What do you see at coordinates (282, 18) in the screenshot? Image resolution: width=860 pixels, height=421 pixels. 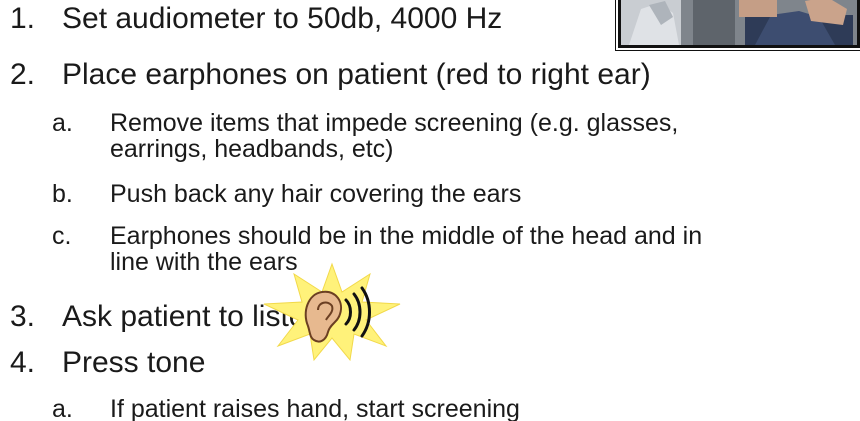 I see `step-text: Set audiometer to 50db, 4000 Hz` at bounding box center [282, 18].